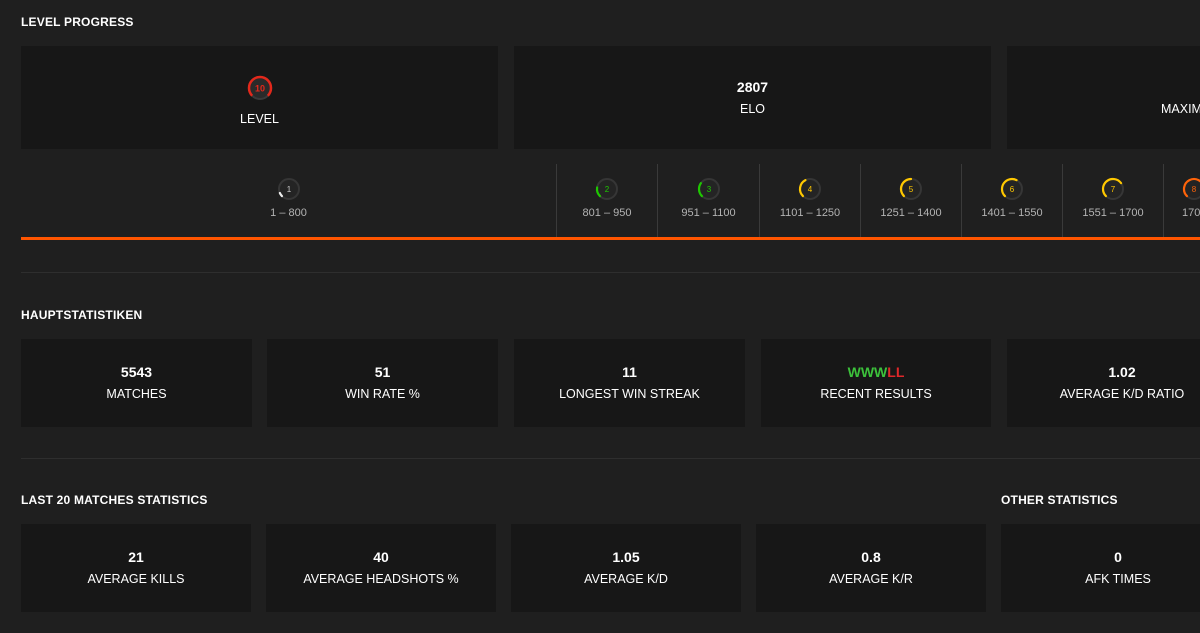  What do you see at coordinates (114, 500) in the screenshot?
I see `last20-title: LAST 20 MATCHES STATISTICS` at bounding box center [114, 500].